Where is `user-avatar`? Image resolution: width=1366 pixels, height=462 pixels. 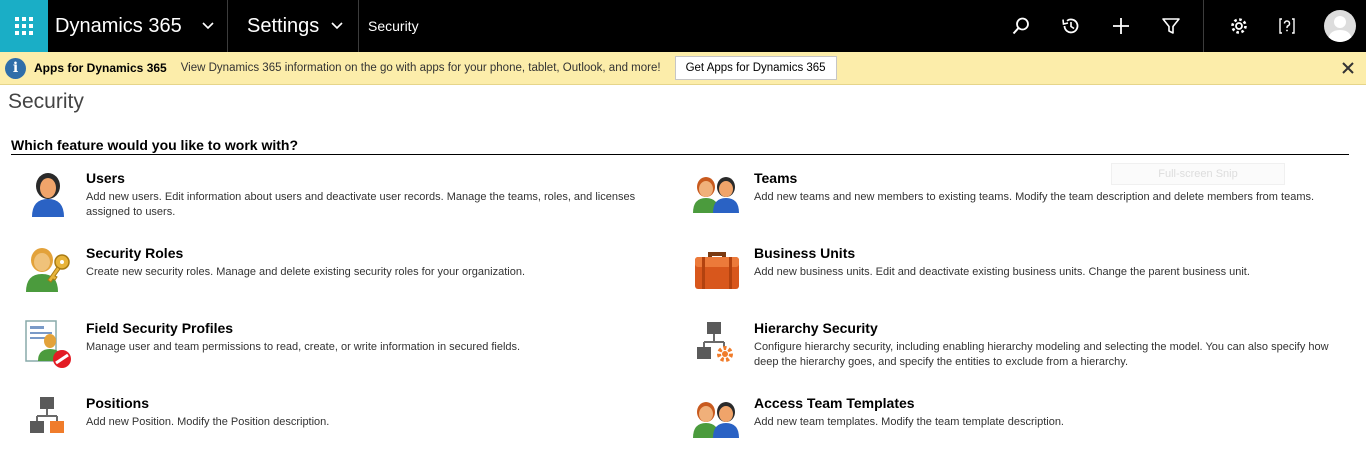 user-avatar is located at coordinates (1340, 26).